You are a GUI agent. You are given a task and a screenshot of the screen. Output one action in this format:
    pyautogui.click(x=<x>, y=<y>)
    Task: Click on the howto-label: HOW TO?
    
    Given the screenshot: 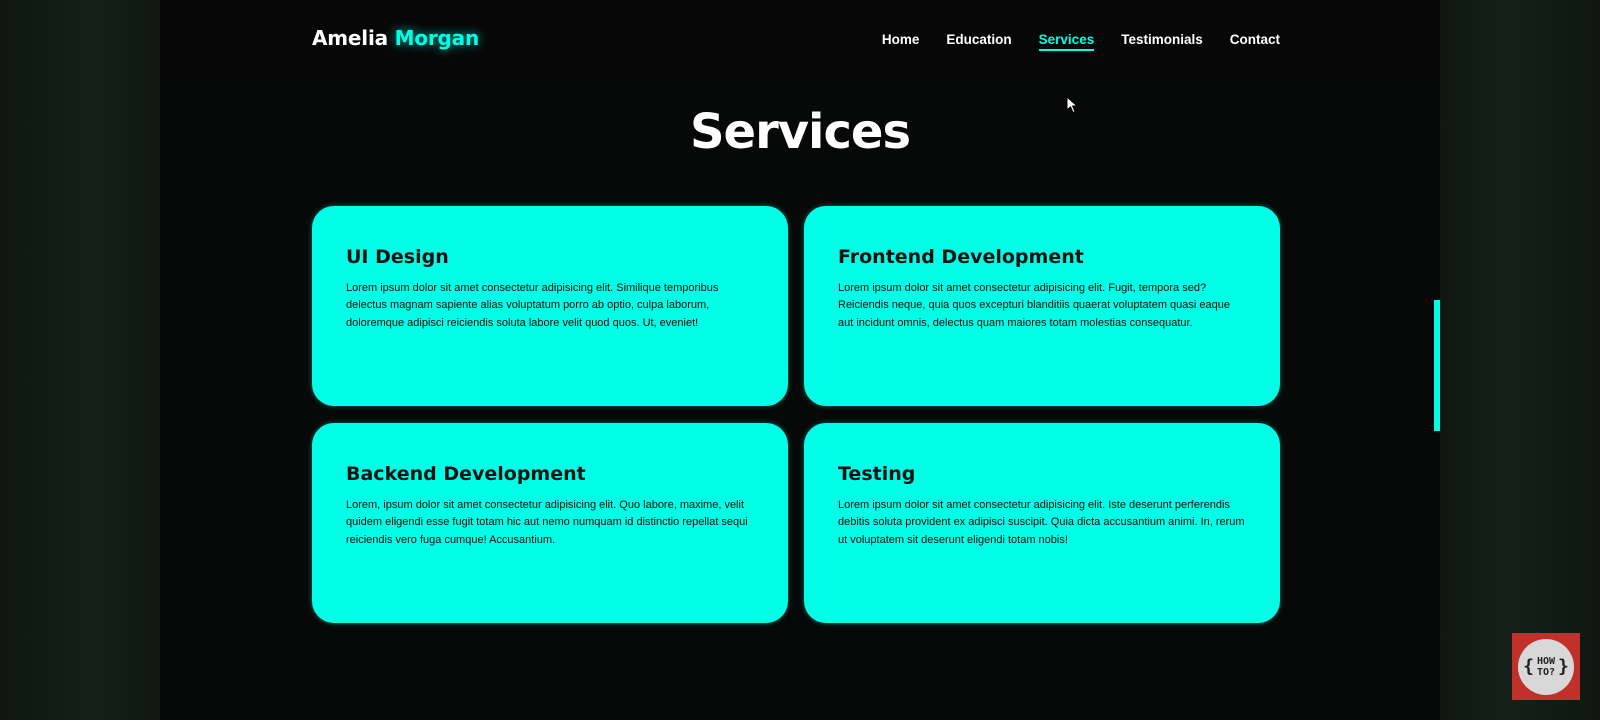 What is the action you would take?
    pyautogui.click(x=1546, y=667)
    